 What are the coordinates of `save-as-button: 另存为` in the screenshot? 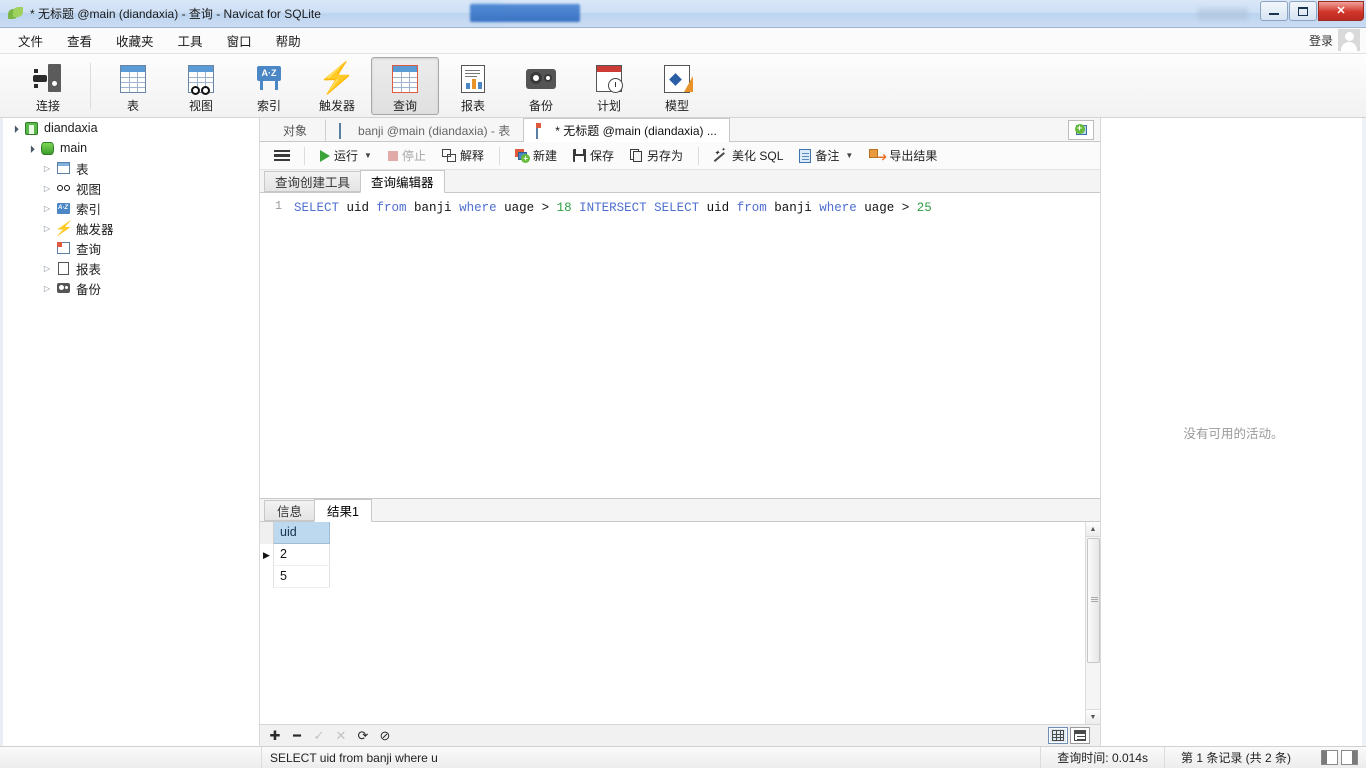 It's located at (656, 155).